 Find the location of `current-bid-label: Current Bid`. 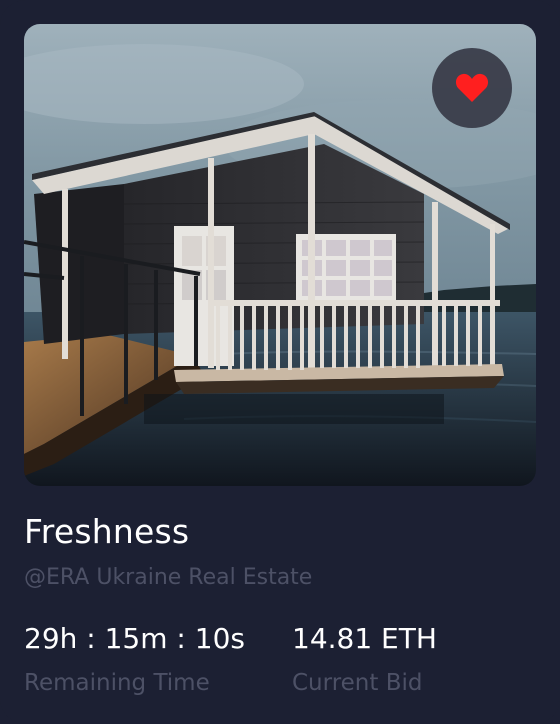

current-bid-label: Current Bid is located at coordinates (357, 683).